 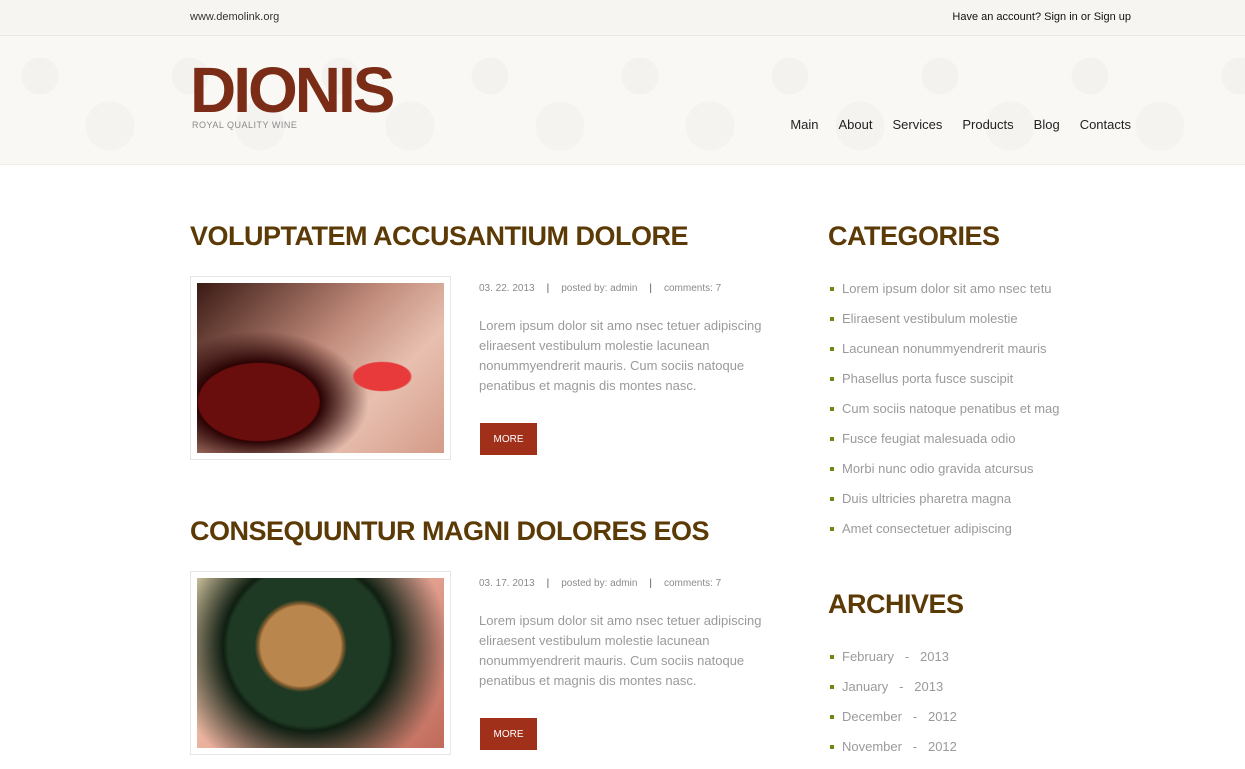 What do you see at coordinates (927, 528) in the screenshot?
I see `category-link: Amet consectetuer adipiscing` at bounding box center [927, 528].